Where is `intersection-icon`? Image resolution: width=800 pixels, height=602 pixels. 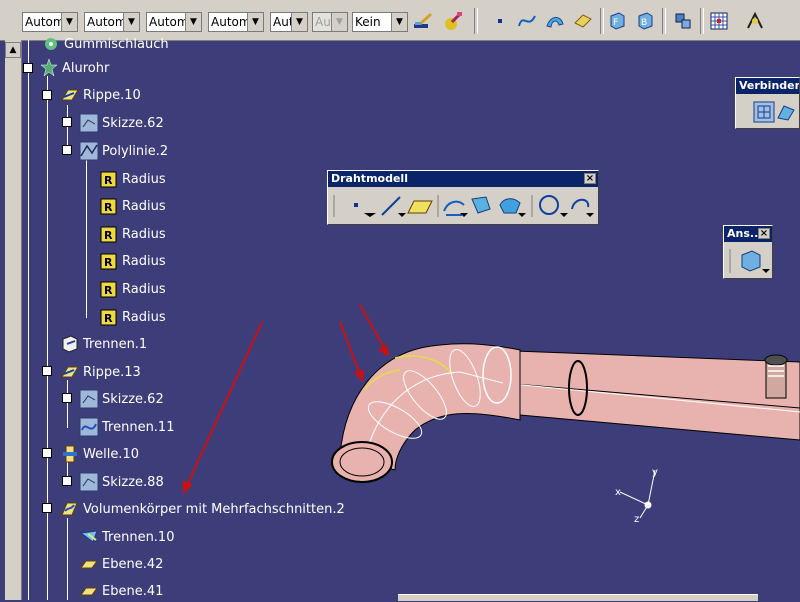
intersection-icon is located at coordinates (481, 205).